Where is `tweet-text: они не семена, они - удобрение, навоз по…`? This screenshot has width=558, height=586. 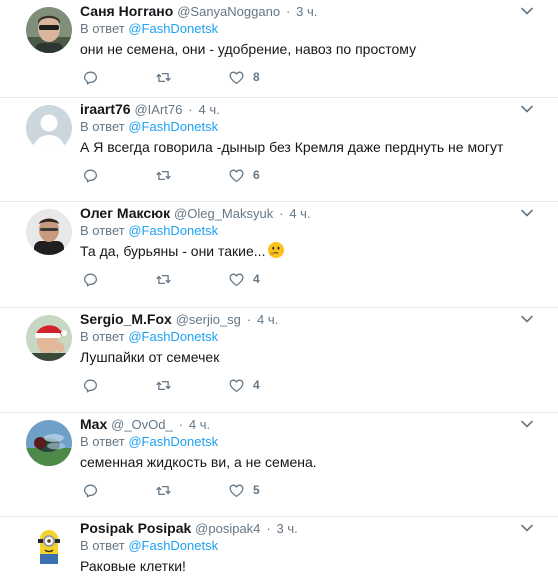 tweet-text: они не семена, они - удобрение, навоз по… is located at coordinates (313, 50).